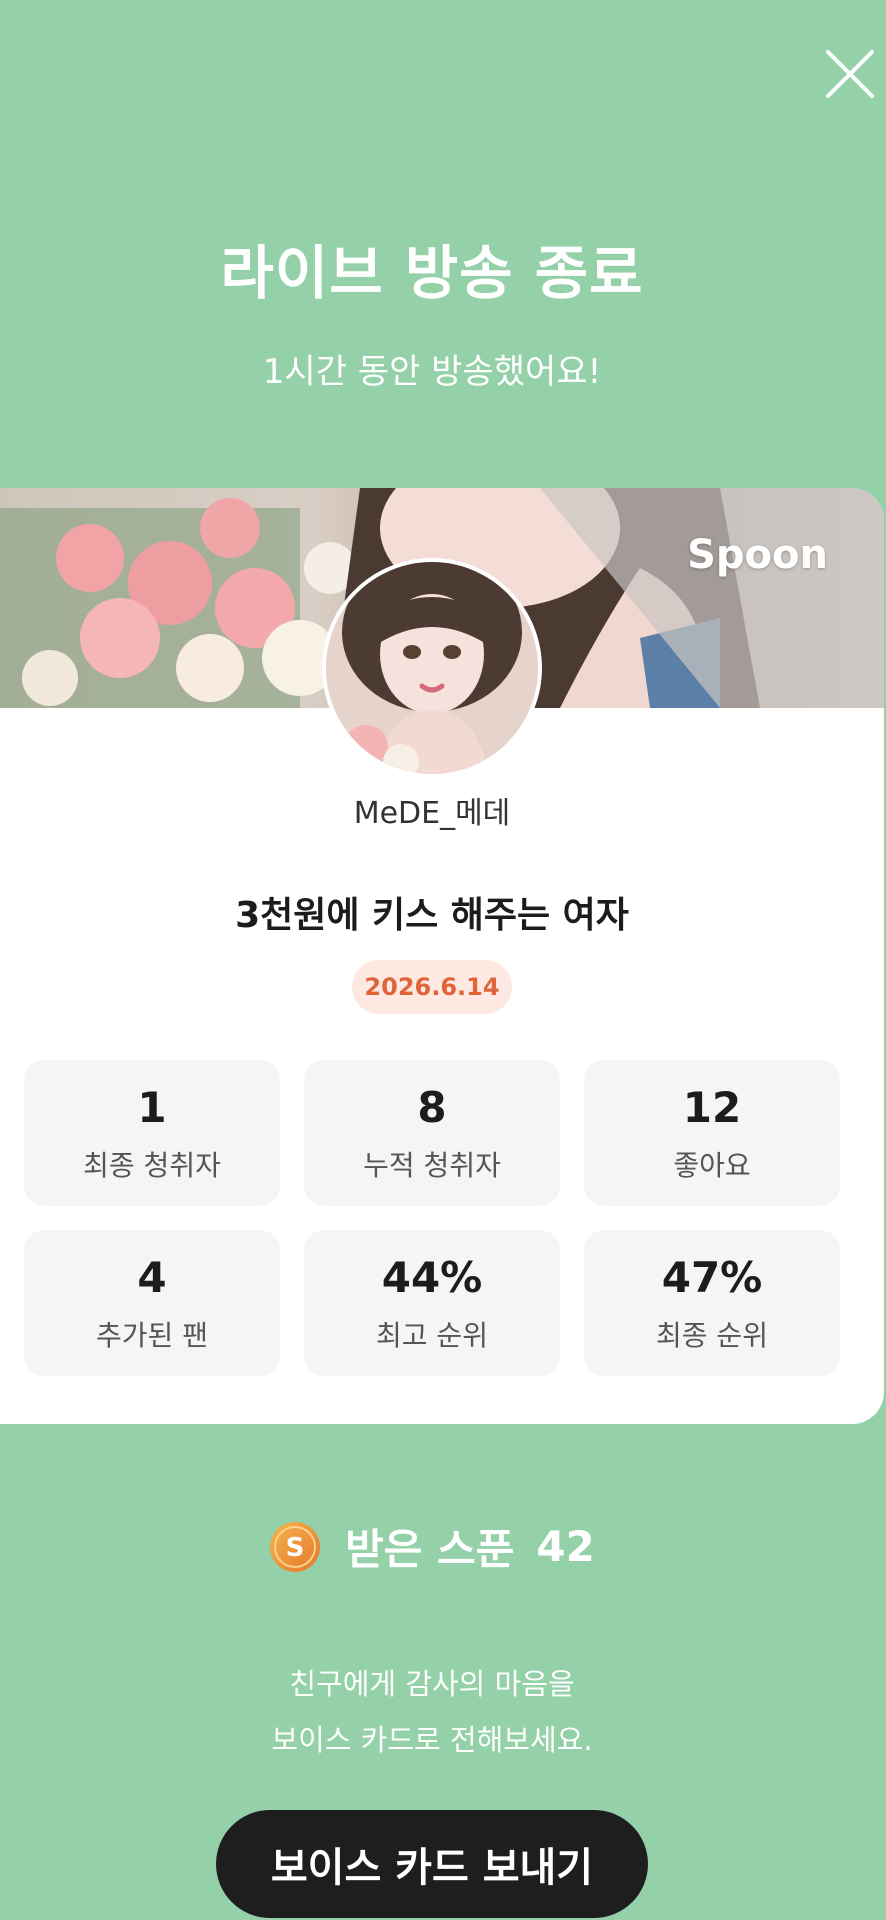  What do you see at coordinates (565, 1546) in the screenshot?
I see `spoon-count: 42` at bounding box center [565, 1546].